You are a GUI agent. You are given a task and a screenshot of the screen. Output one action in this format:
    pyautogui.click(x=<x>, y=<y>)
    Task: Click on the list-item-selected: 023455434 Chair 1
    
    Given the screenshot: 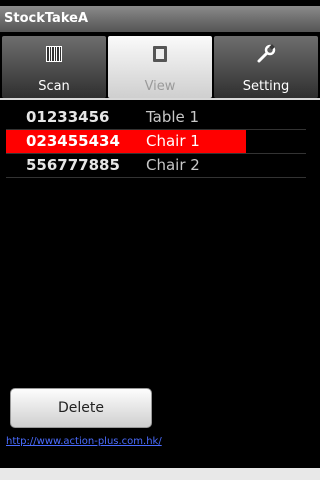 What is the action you would take?
    pyautogui.click(x=156, y=142)
    